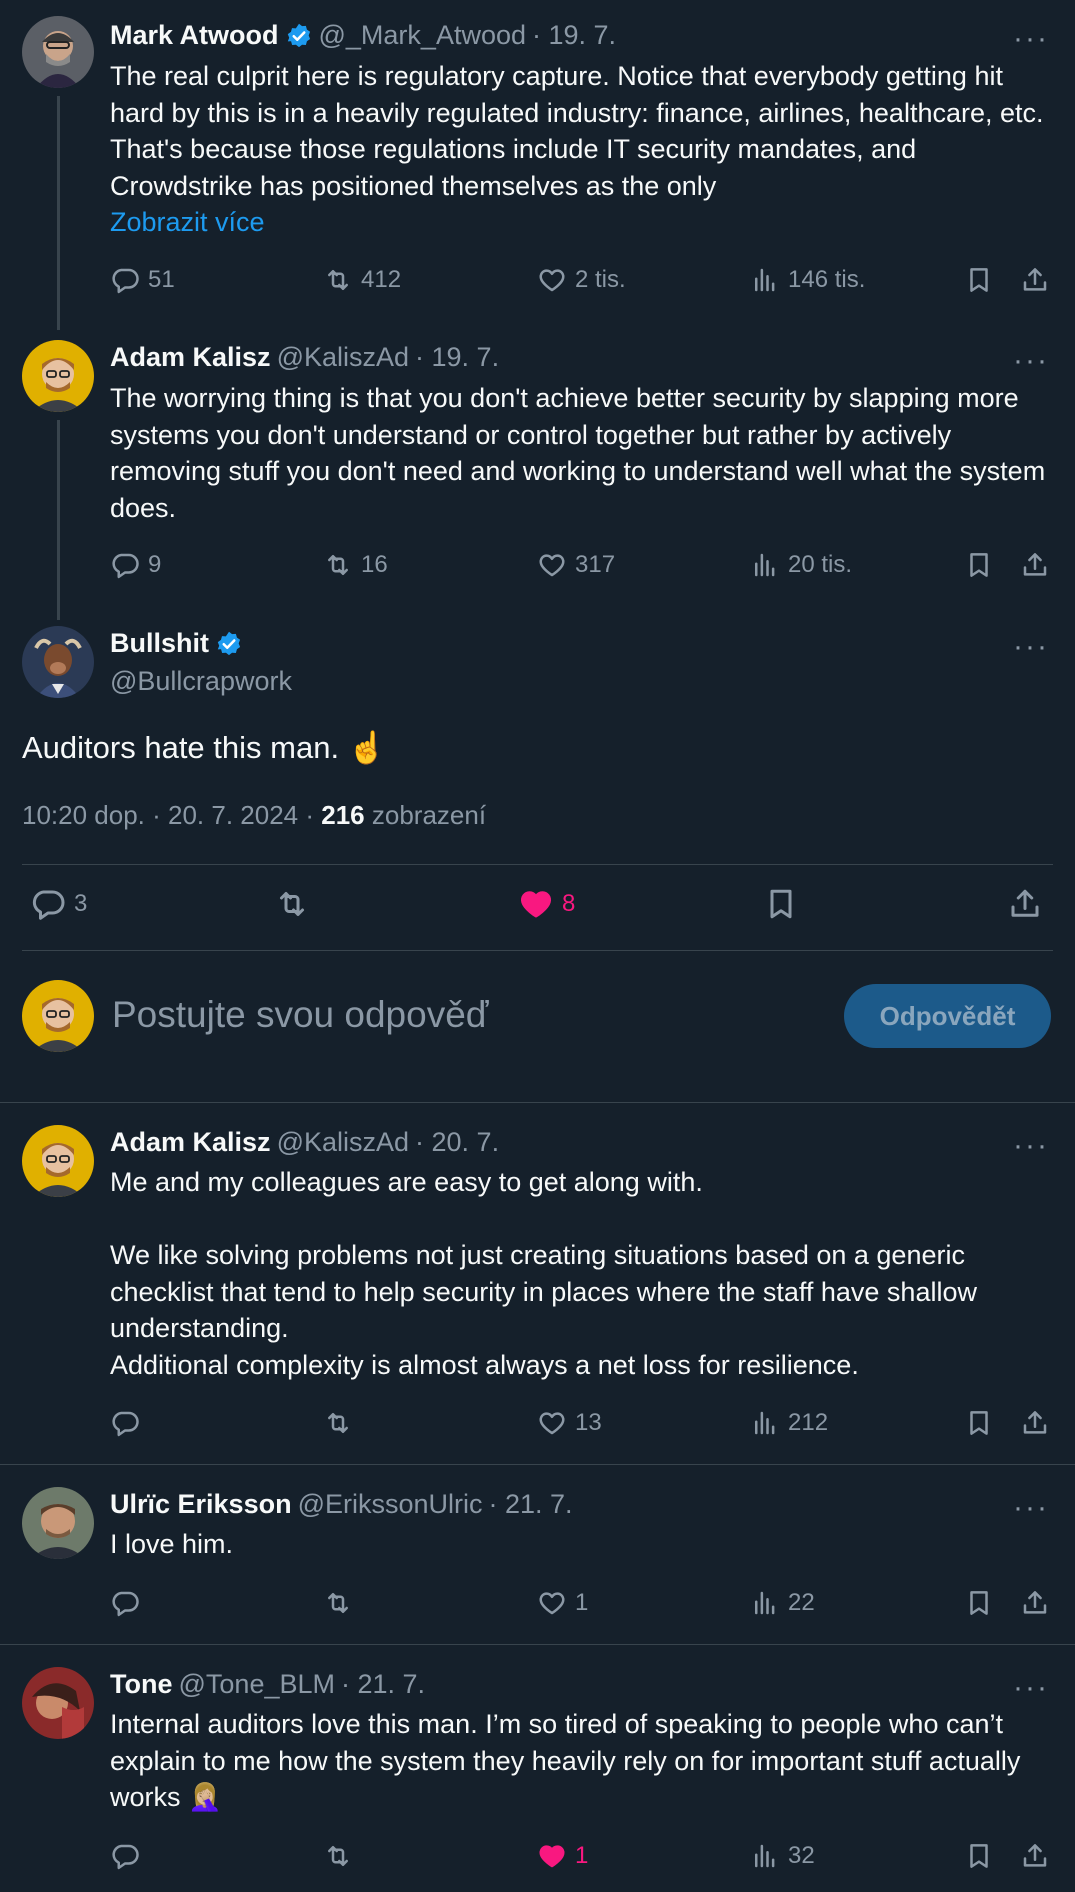 The height and width of the screenshot is (1892, 1075). What do you see at coordinates (81, 903) in the screenshot?
I see `reply-count: 3` at bounding box center [81, 903].